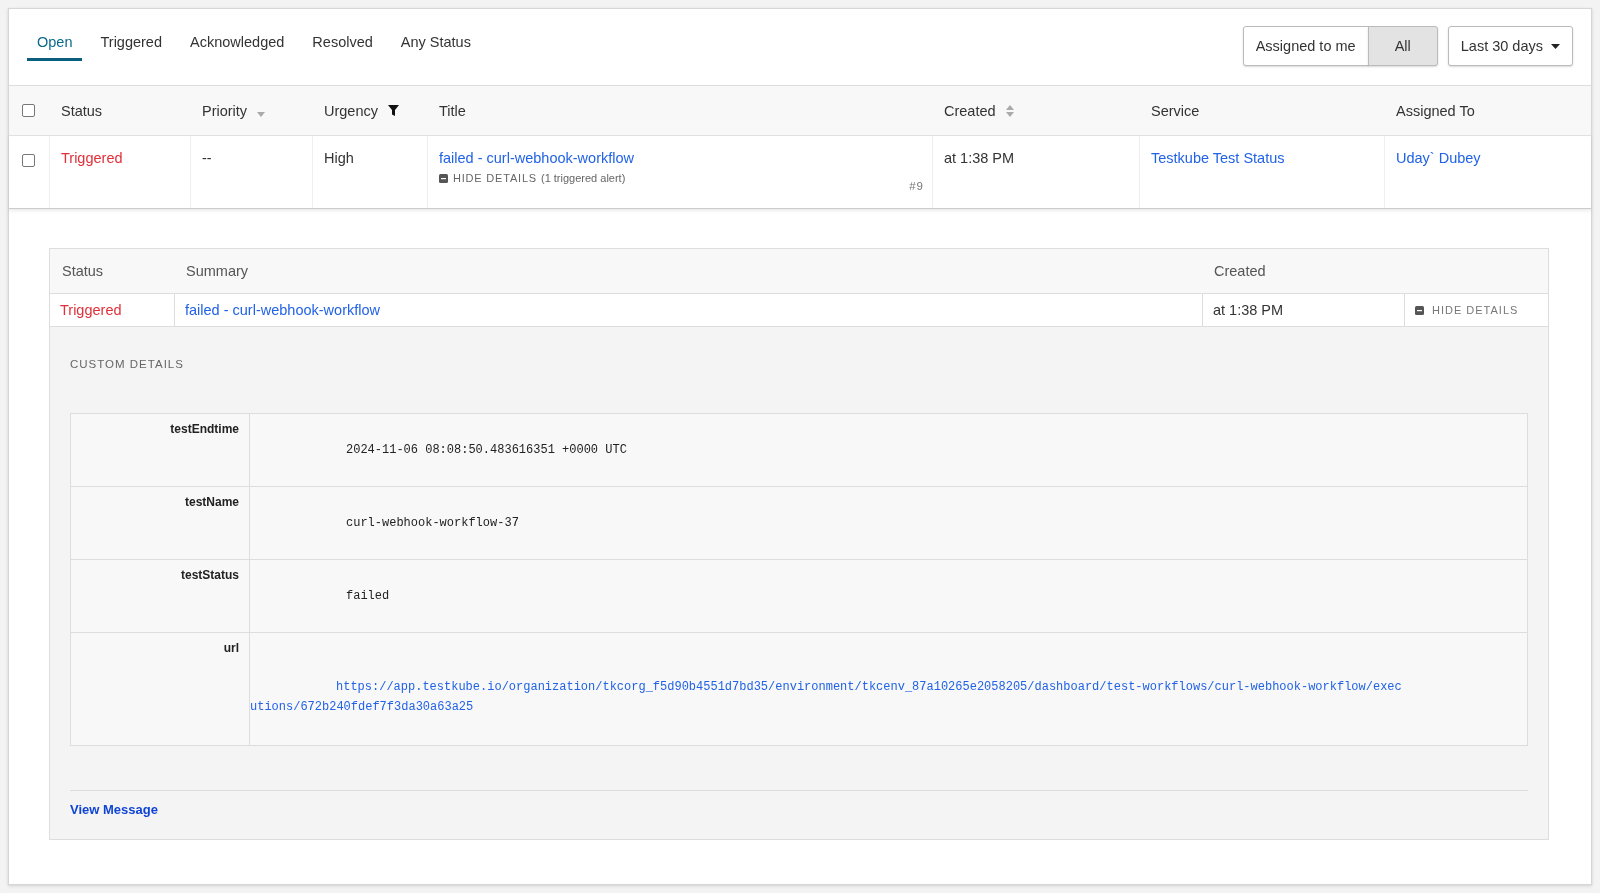 Image resolution: width=1600 pixels, height=893 pixels. I want to click on status-text: Triggered, so click(92, 158).